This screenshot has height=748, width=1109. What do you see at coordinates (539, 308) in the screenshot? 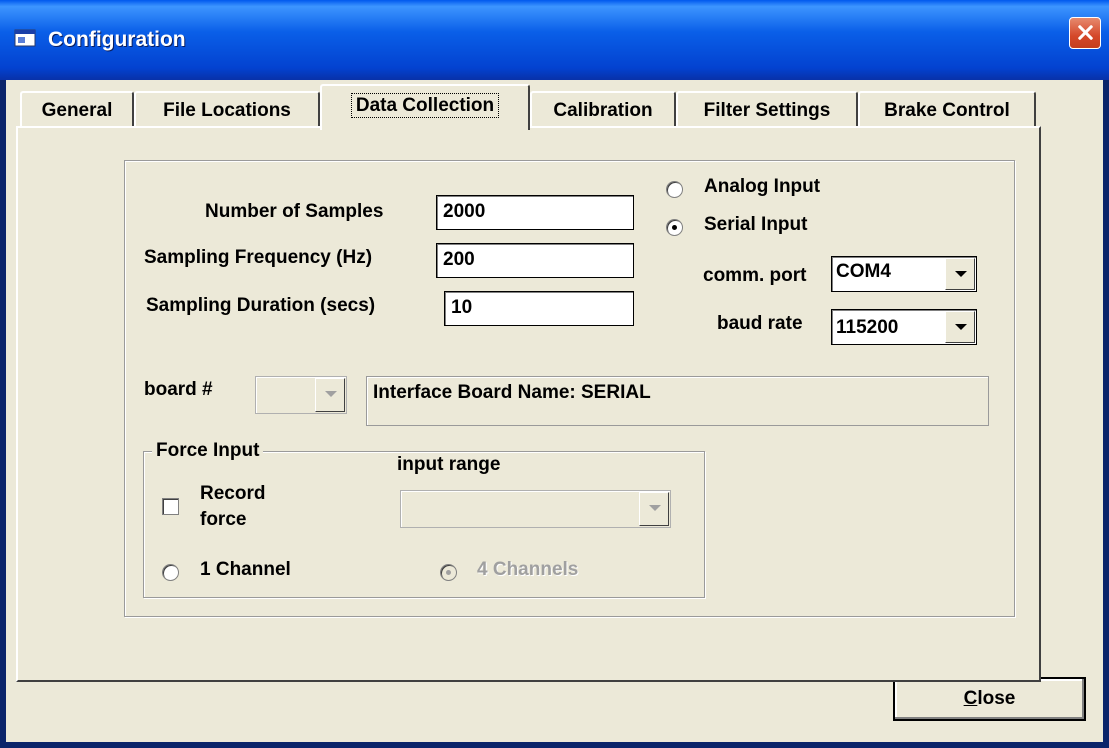
I see `duration-input: 10` at bounding box center [539, 308].